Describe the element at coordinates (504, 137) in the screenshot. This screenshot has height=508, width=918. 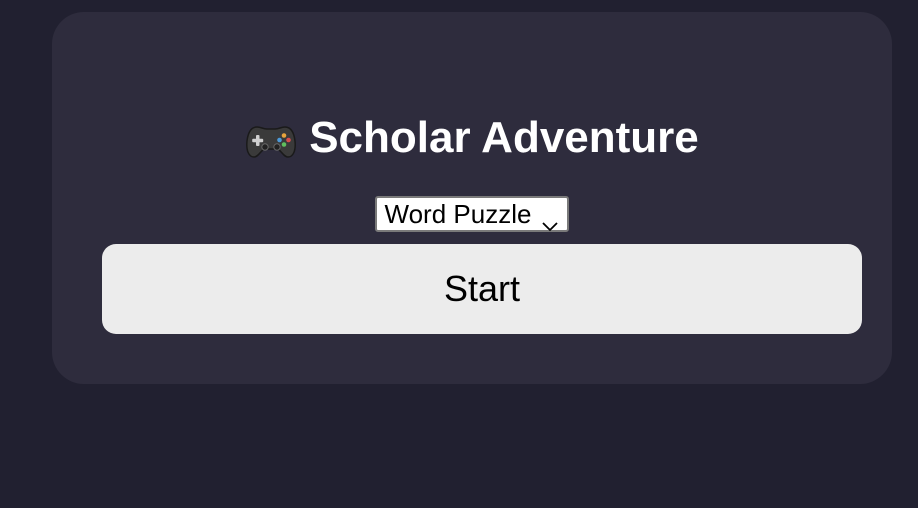
I see `page-title: Scholar Adventure` at that location.